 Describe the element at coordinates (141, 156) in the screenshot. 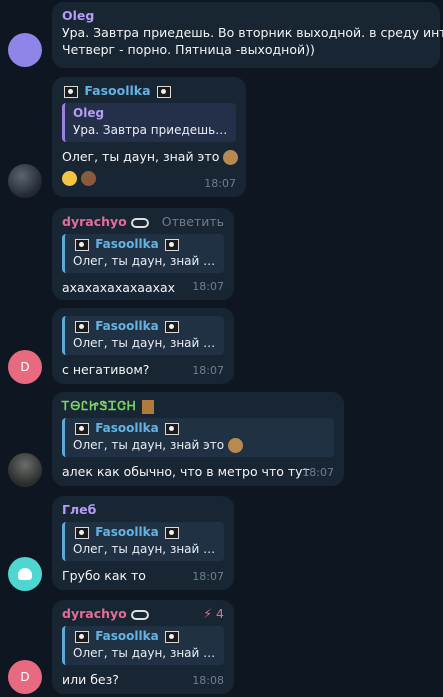

I see `message-text-label: Олег, ты даун, знай это` at that location.